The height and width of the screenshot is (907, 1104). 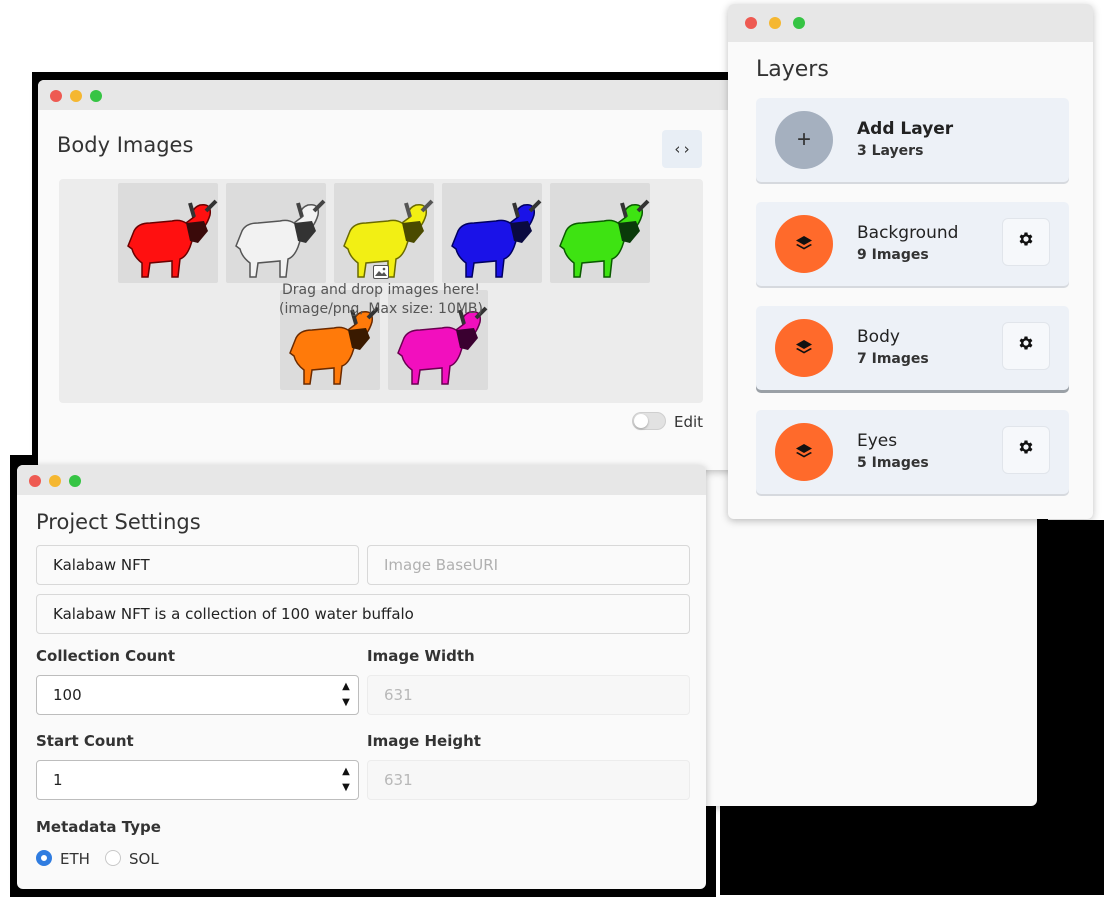 What do you see at coordinates (649, 421) in the screenshot?
I see `edit-toggle` at bounding box center [649, 421].